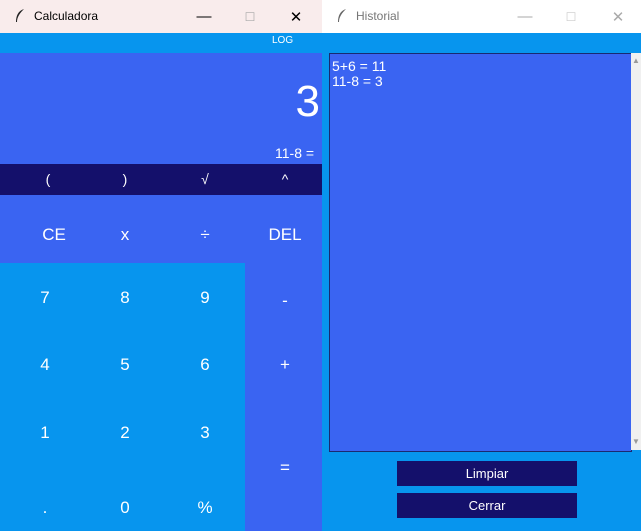 The width and height of the screenshot is (641, 531). Describe the element at coordinates (636, 442) in the screenshot. I see `scroll-down-icon: ▼` at that location.